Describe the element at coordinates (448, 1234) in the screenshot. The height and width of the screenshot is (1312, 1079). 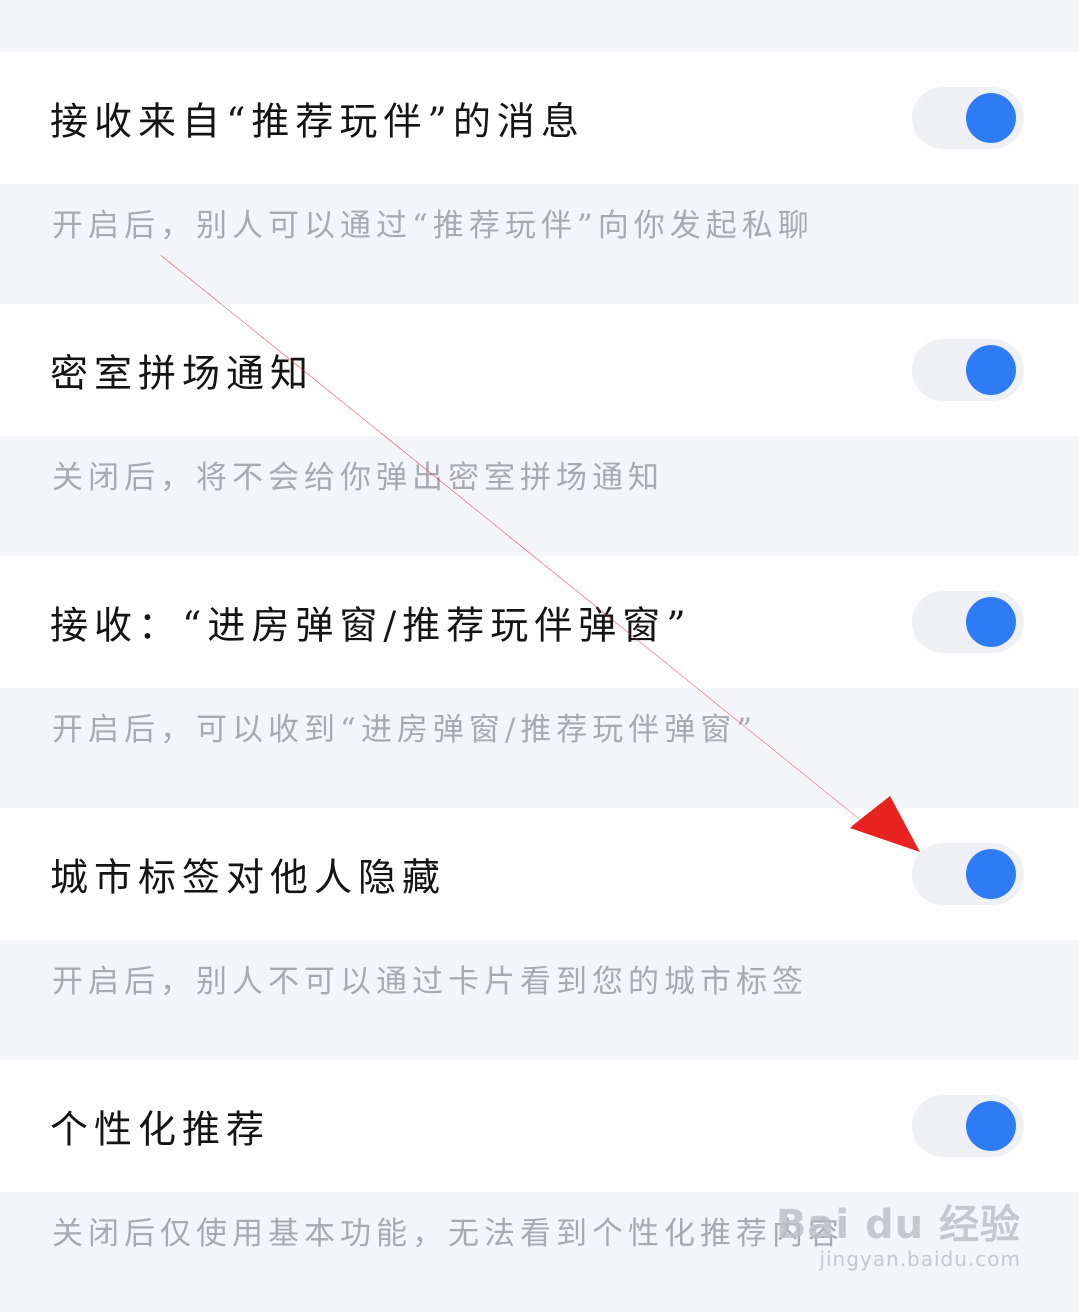
I see `setting-description: 关闭后仅使用基本功能，无法看到个性化推荐内容` at that location.